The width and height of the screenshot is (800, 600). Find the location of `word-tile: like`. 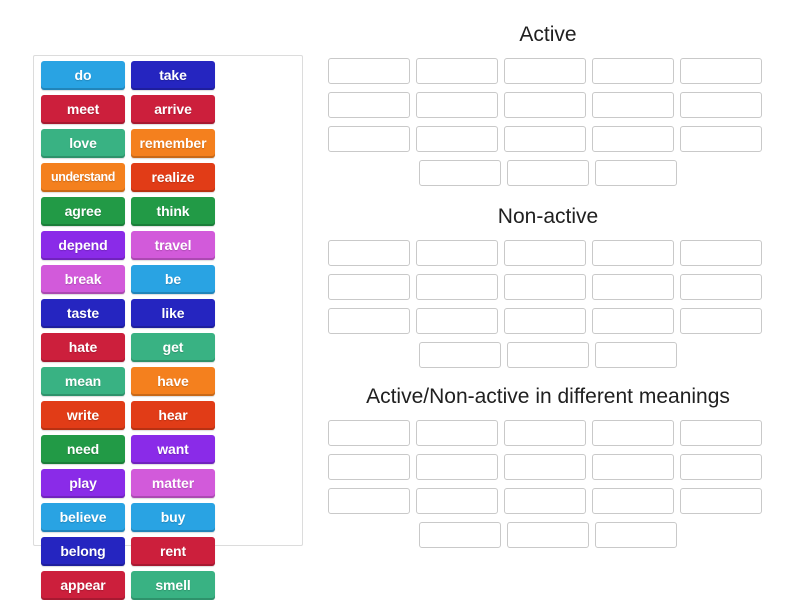

word-tile: like is located at coordinates (173, 313).